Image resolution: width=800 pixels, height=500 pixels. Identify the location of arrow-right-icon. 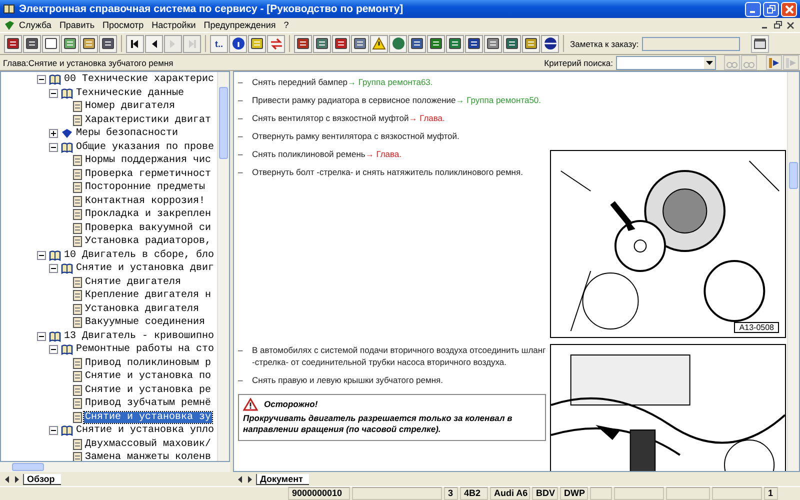
(774, 62).